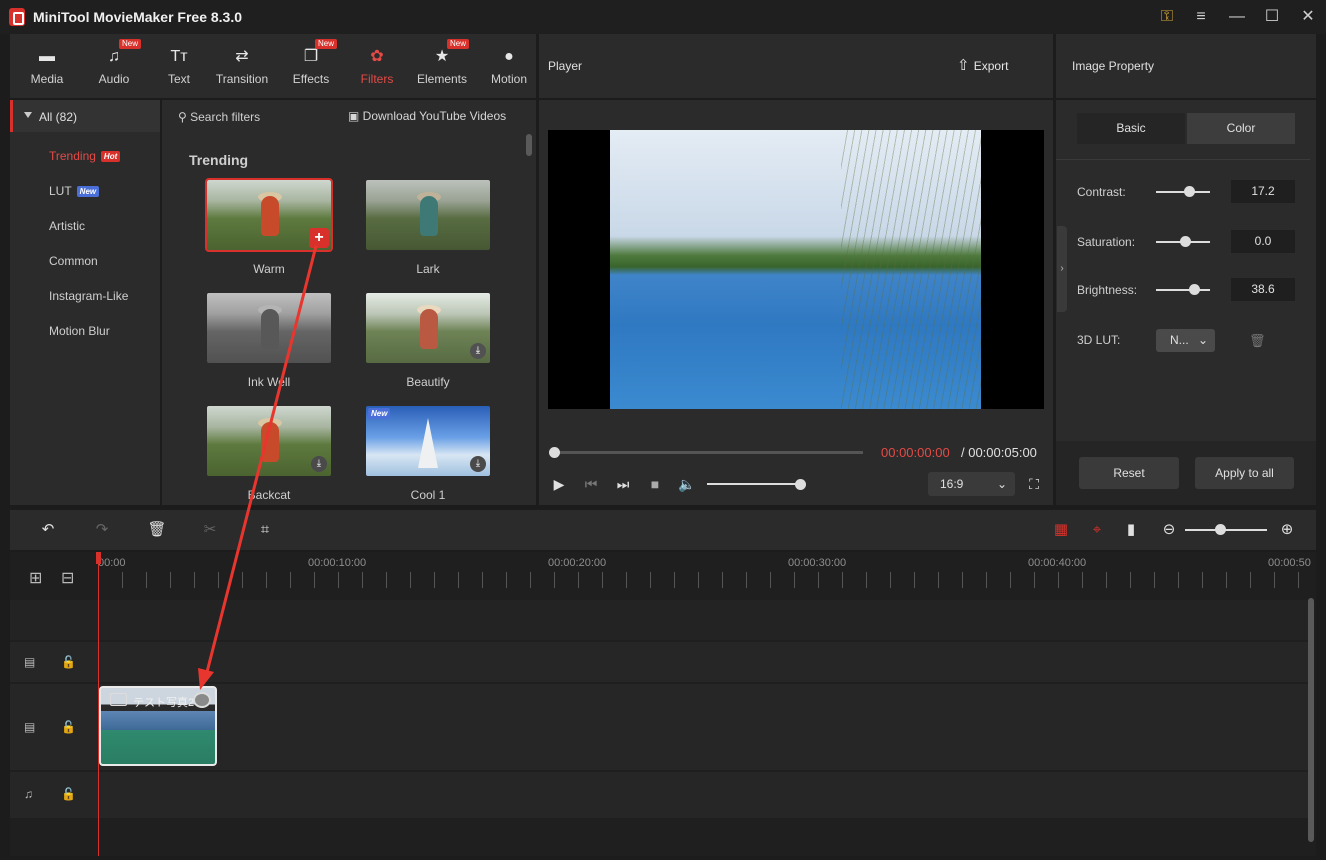 The height and width of the screenshot is (860, 1326). I want to click on brightness-handle, so click(1194, 289).